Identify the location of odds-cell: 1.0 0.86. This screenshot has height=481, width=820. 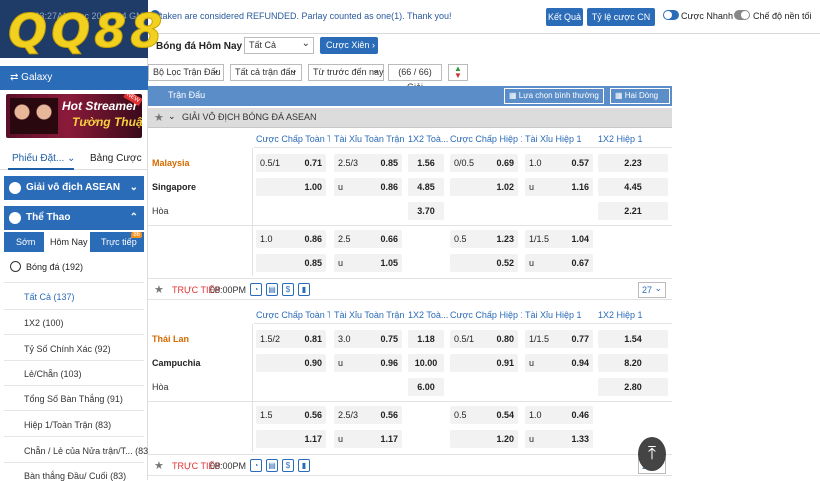
(291, 239).